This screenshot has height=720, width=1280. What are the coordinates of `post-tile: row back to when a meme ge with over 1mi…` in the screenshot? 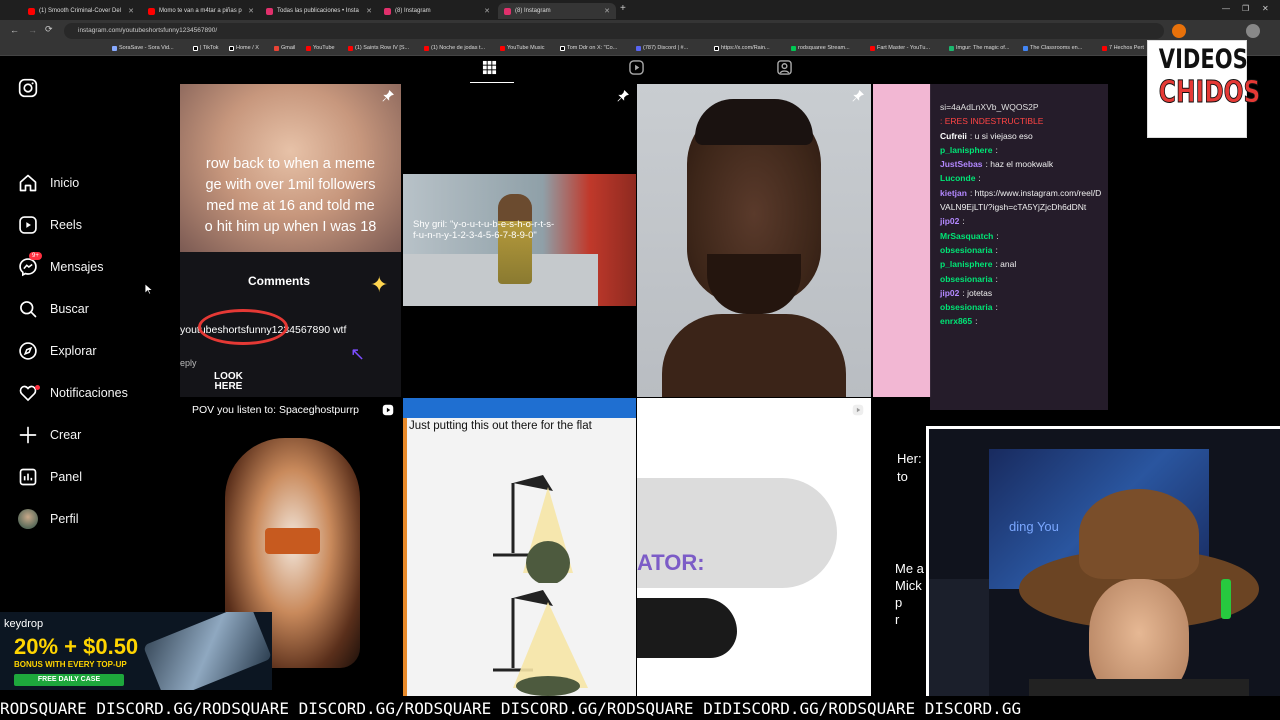 It's located at (290, 240).